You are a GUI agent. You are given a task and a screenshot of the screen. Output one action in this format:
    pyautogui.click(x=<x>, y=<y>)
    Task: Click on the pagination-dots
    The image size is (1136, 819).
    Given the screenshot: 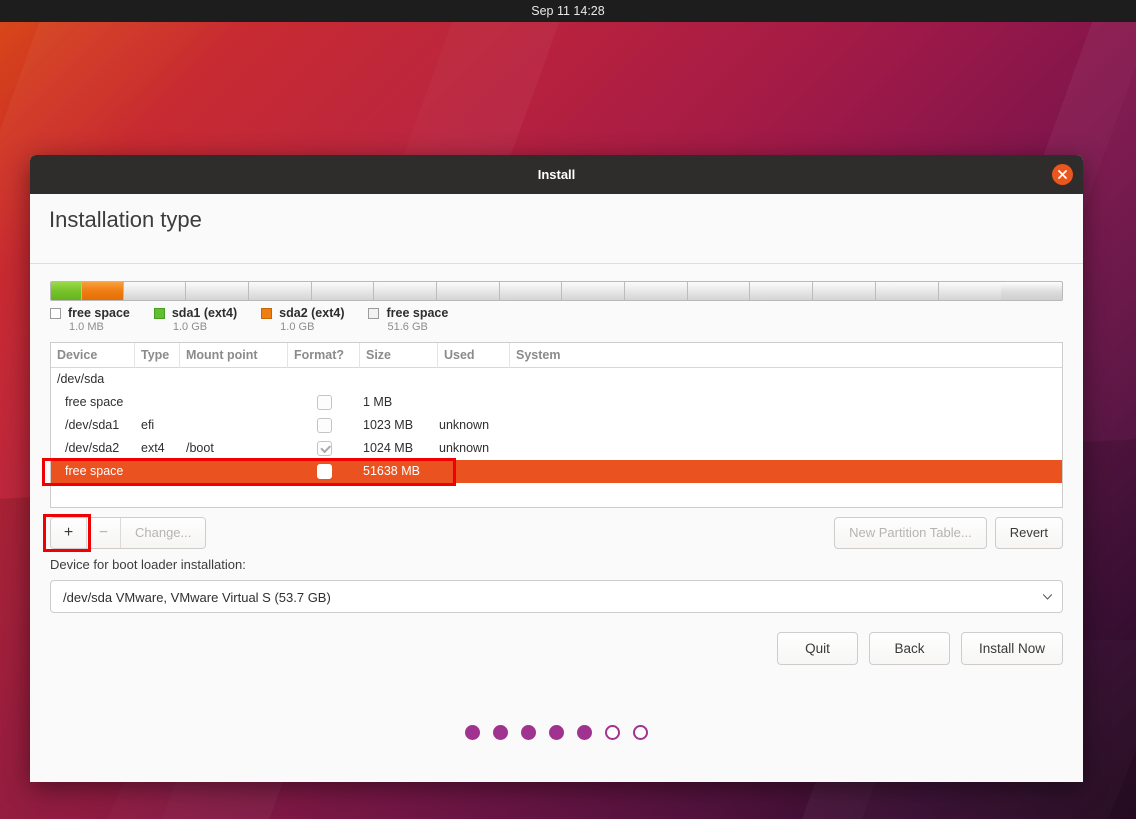 What is the action you would take?
    pyautogui.click(x=556, y=732)
    